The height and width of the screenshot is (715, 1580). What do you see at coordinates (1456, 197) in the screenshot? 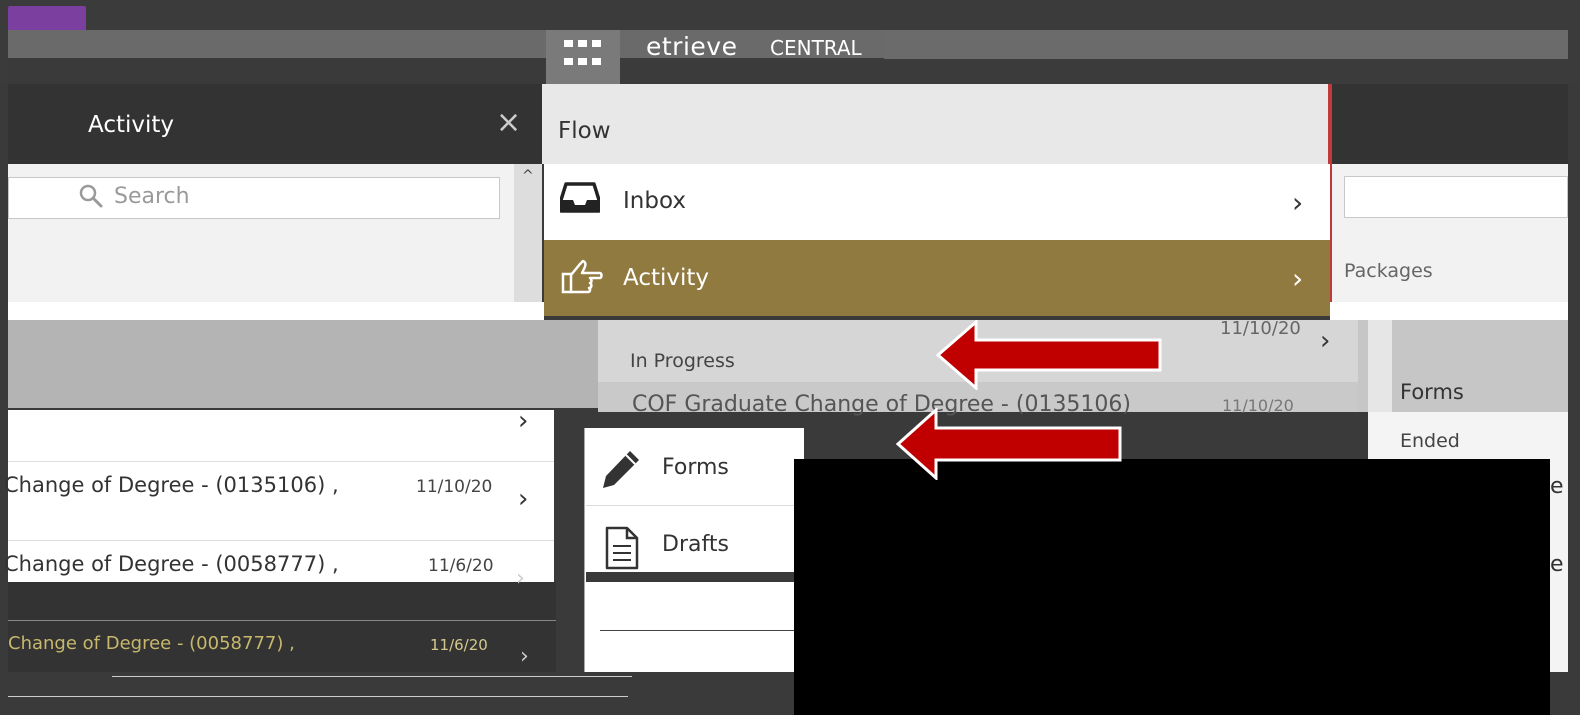
I see `right-search-input` at bounding box center [1456, 197].